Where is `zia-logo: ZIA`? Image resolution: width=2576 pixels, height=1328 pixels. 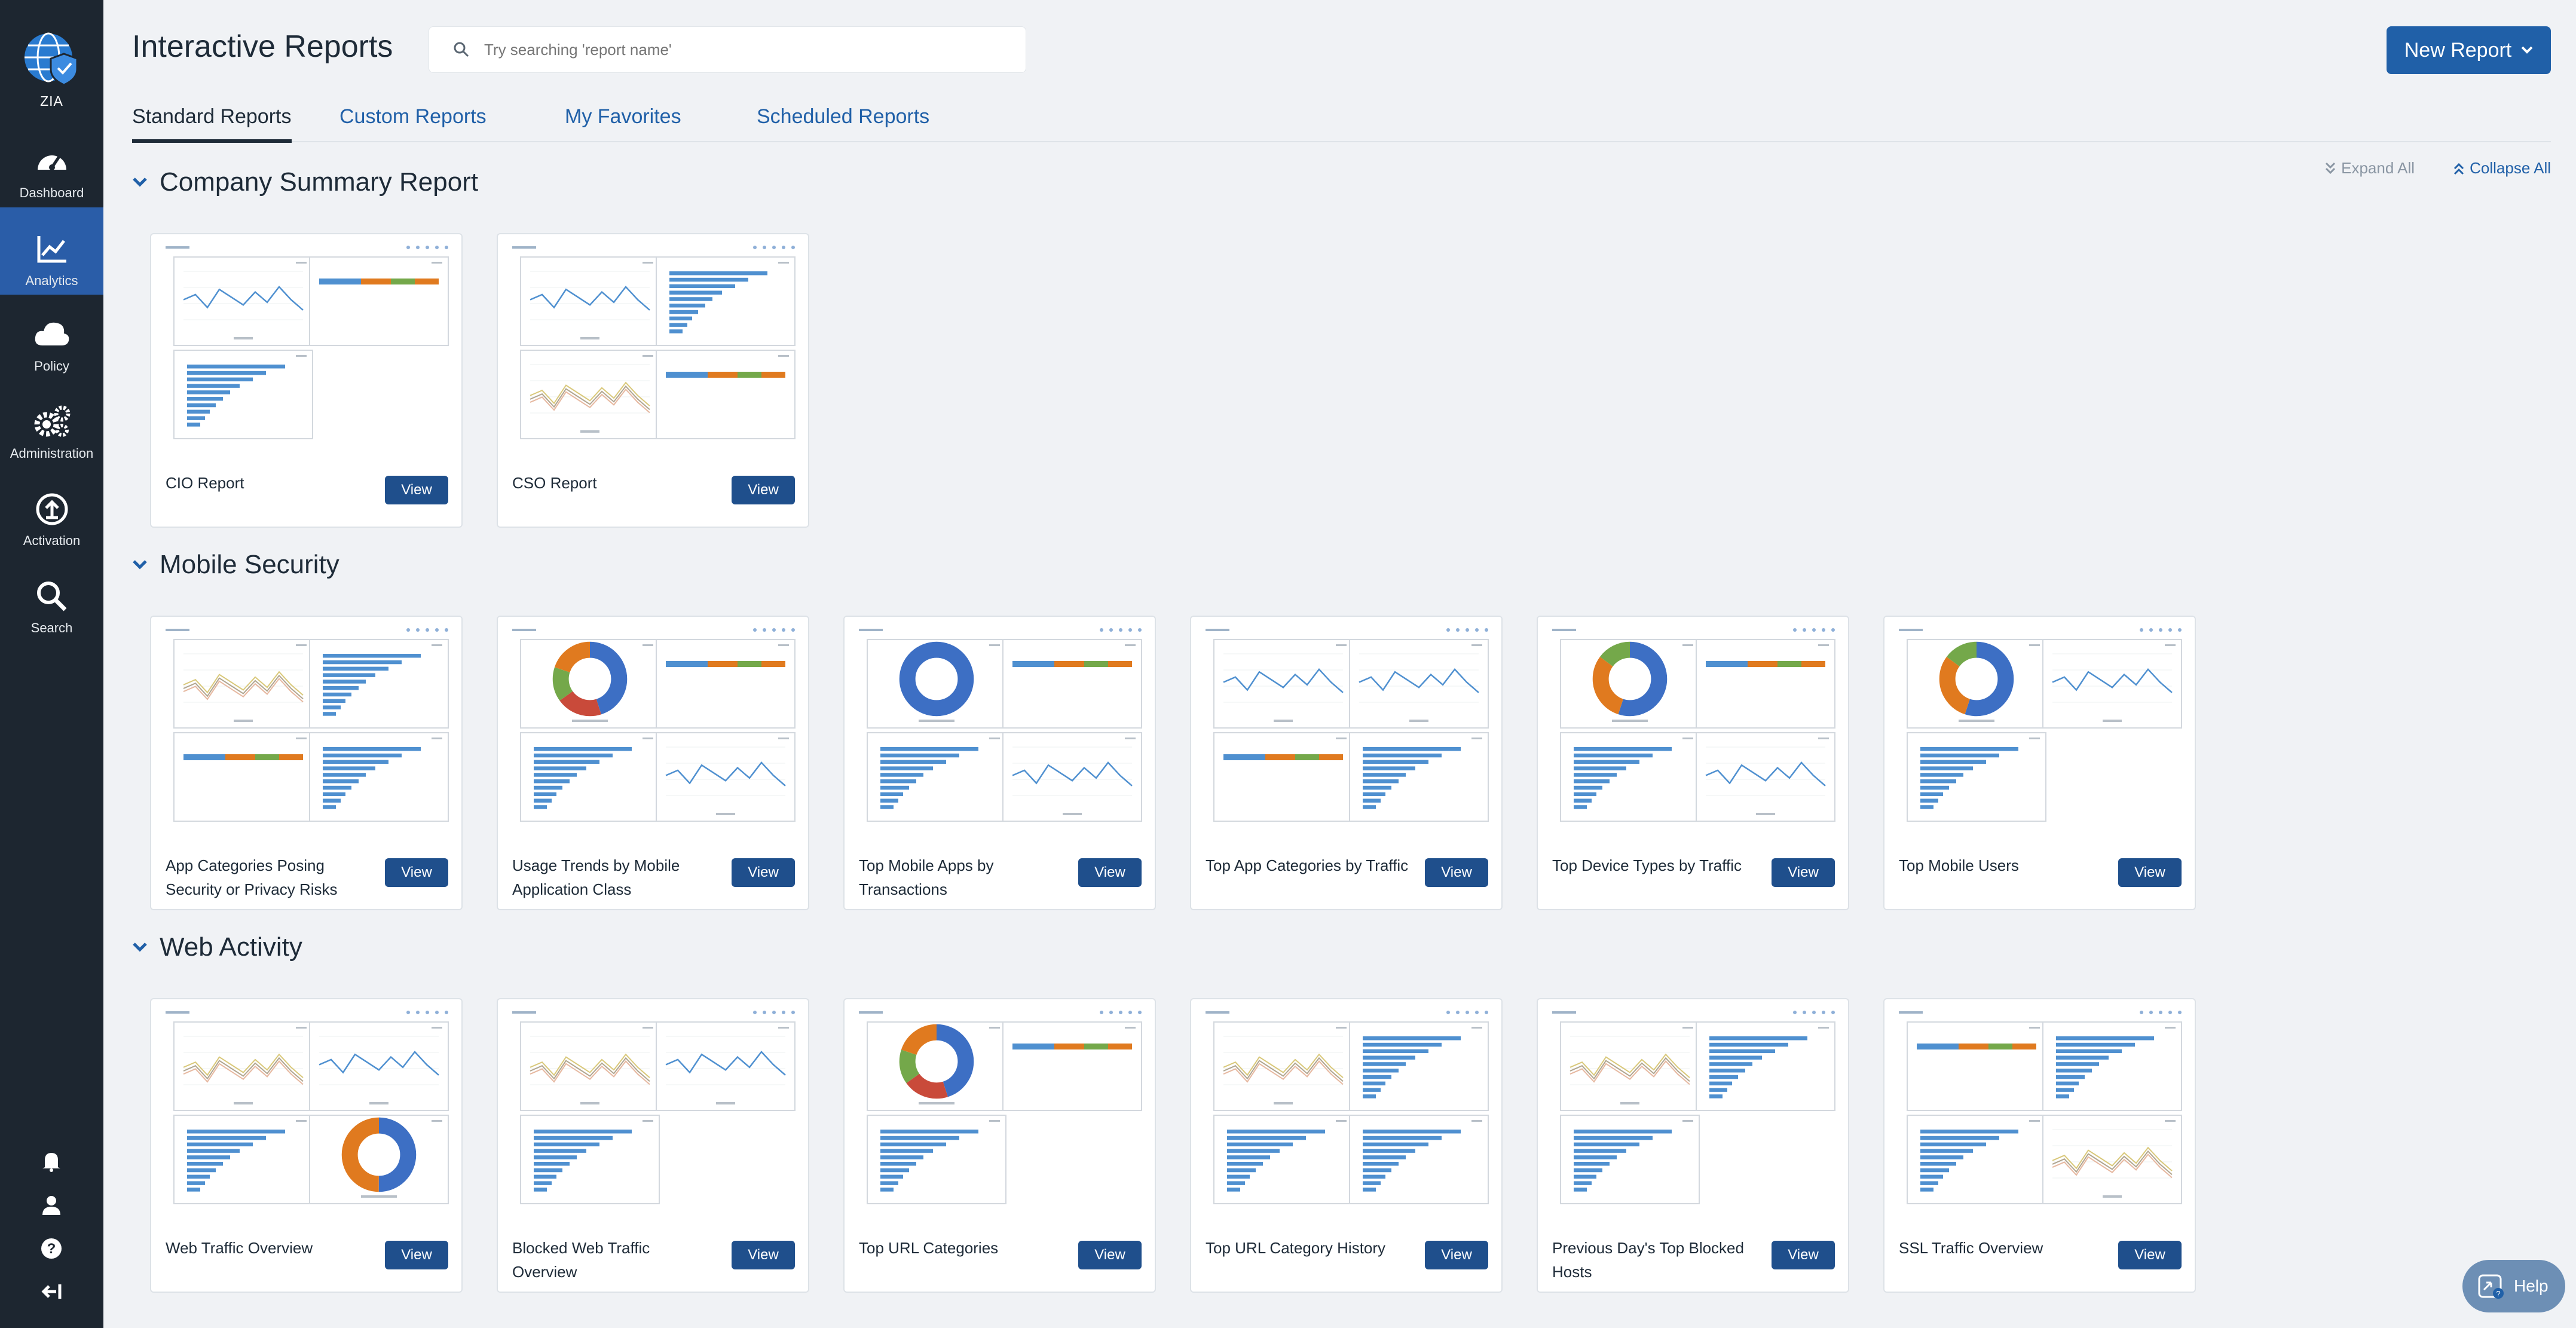
zia-logo: ZIA is located at coordinates (51, 69).